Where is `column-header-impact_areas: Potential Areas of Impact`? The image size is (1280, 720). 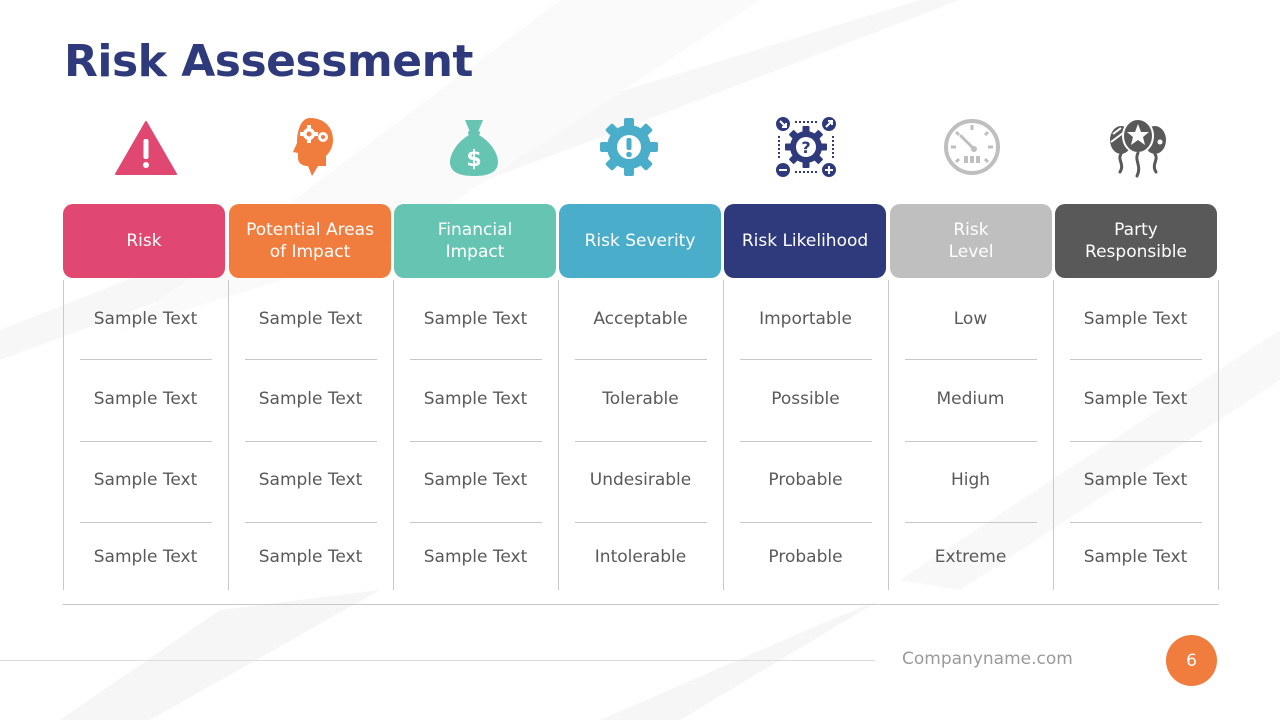 column-header-impact_areas: Potential Areas of Impact is located at coordinates (310, 241).